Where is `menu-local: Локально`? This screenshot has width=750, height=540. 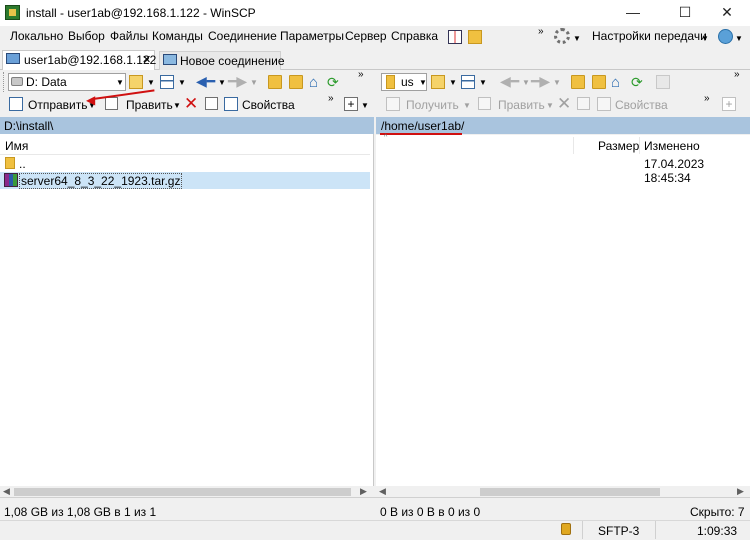
menu-local: Локально is located at coordinates (36, 36).